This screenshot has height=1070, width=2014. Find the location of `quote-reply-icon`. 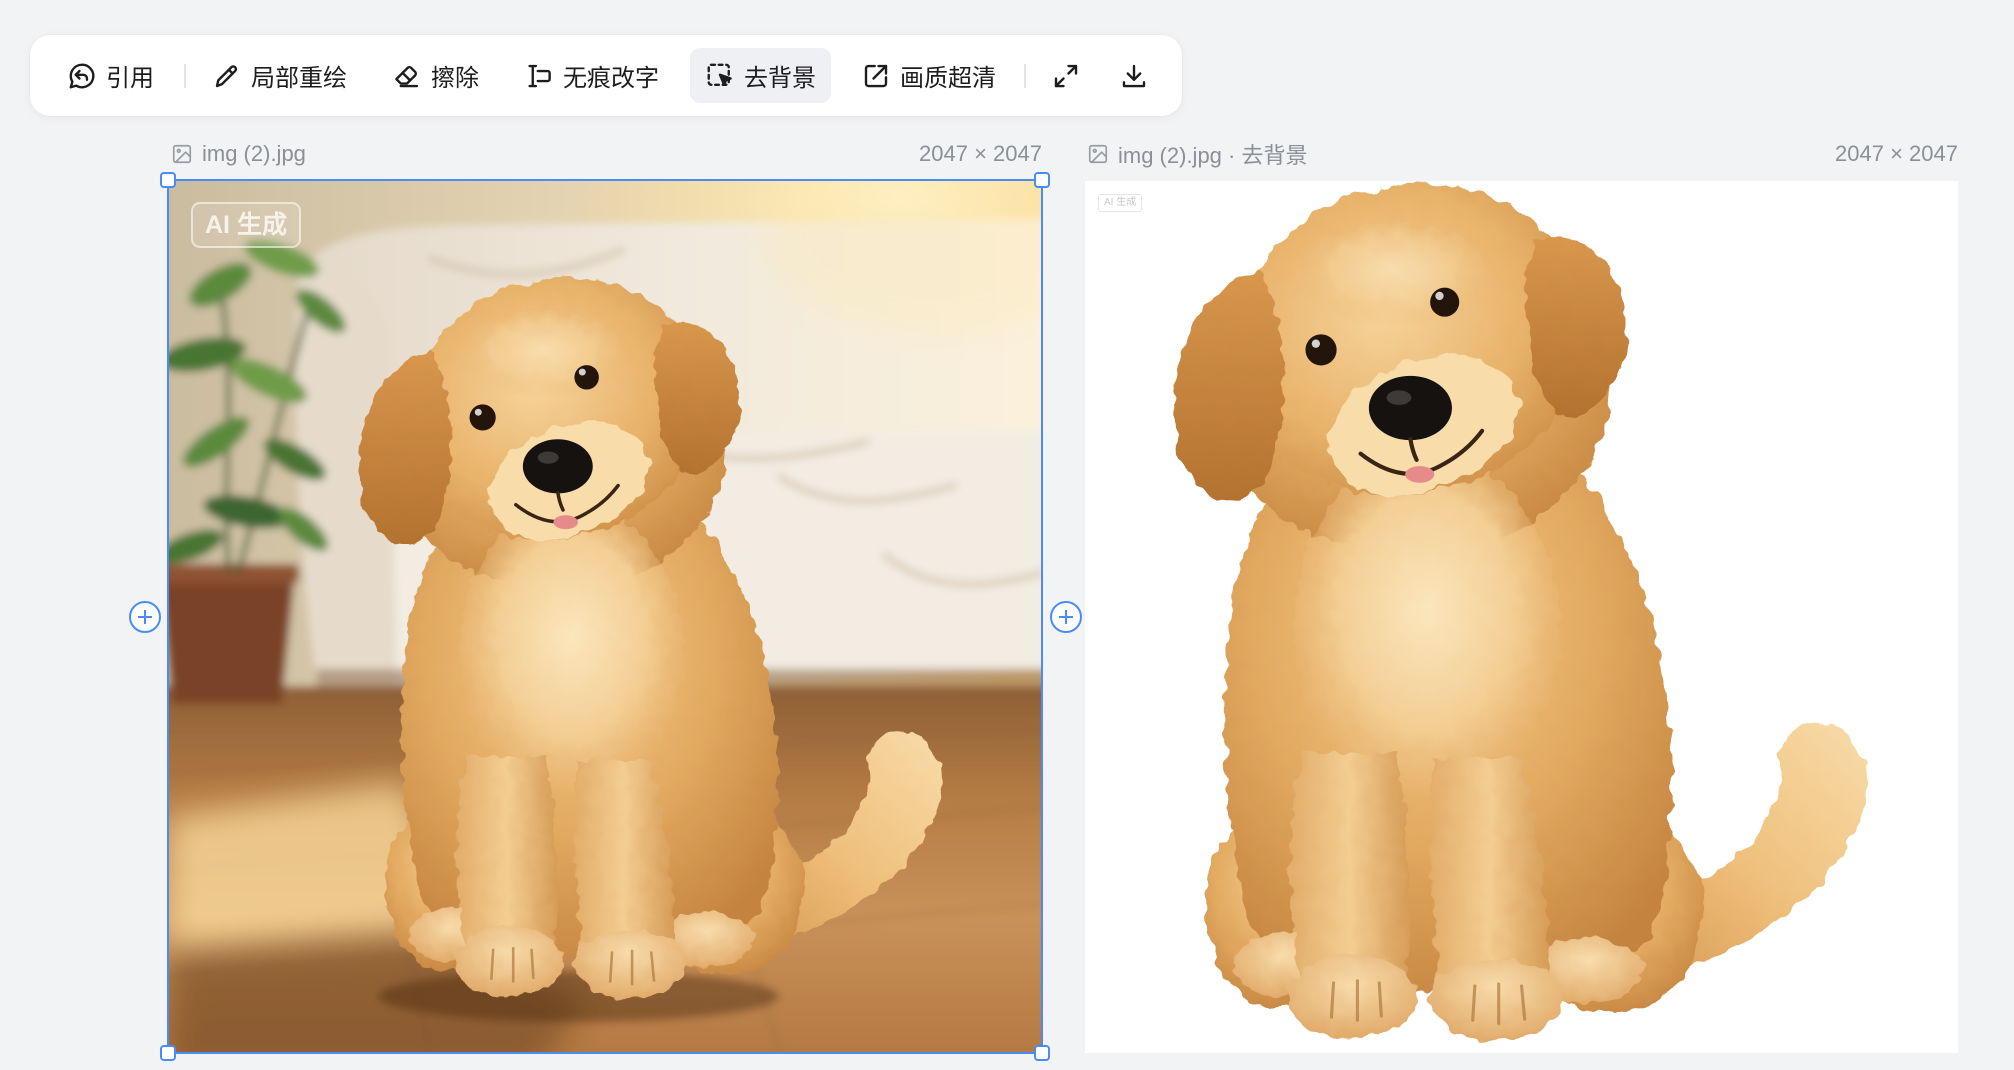

quote-reply-icon is located at coordinates (82, 75).